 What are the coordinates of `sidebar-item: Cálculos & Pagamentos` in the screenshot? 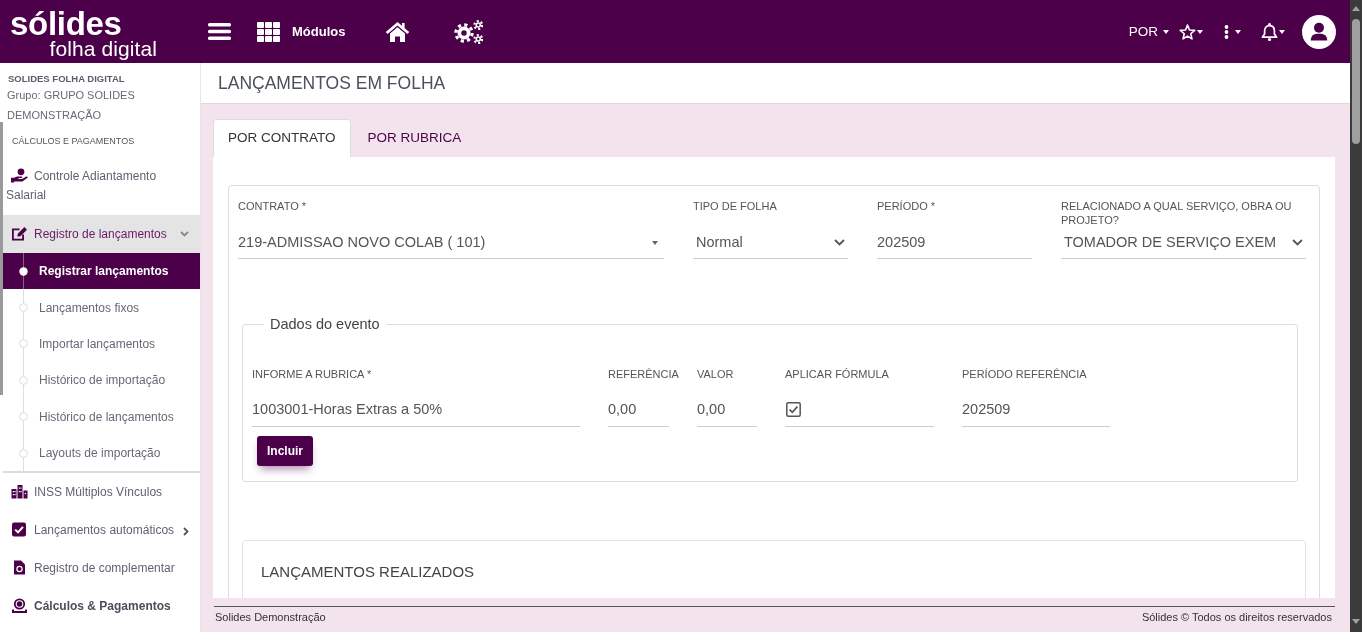 It's located at (101, 606).